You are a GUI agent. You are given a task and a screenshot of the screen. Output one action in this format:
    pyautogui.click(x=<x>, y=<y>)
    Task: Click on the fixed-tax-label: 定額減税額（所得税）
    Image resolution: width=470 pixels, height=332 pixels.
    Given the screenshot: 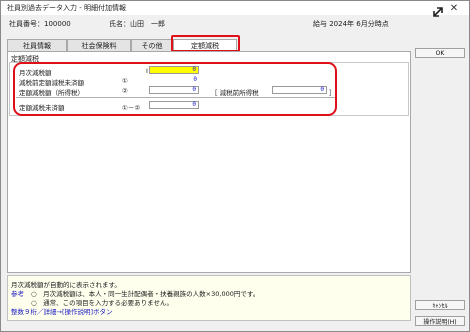 What is the action you would take?
    pyautogui.click(x=51, y=93)
    